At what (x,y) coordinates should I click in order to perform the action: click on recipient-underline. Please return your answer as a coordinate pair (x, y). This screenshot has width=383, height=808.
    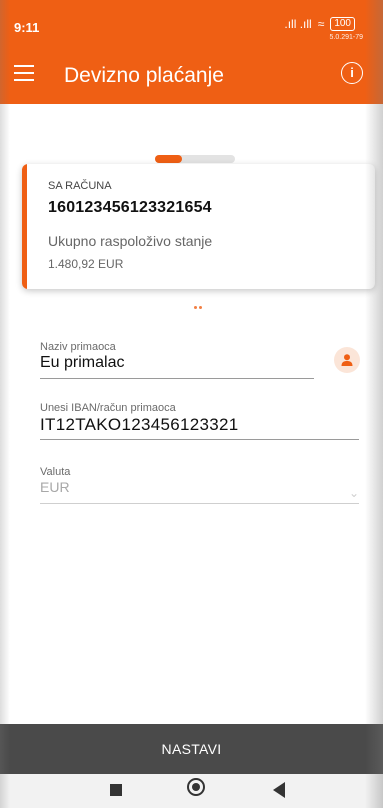
    Looking at the image, I should click on (177, 378).